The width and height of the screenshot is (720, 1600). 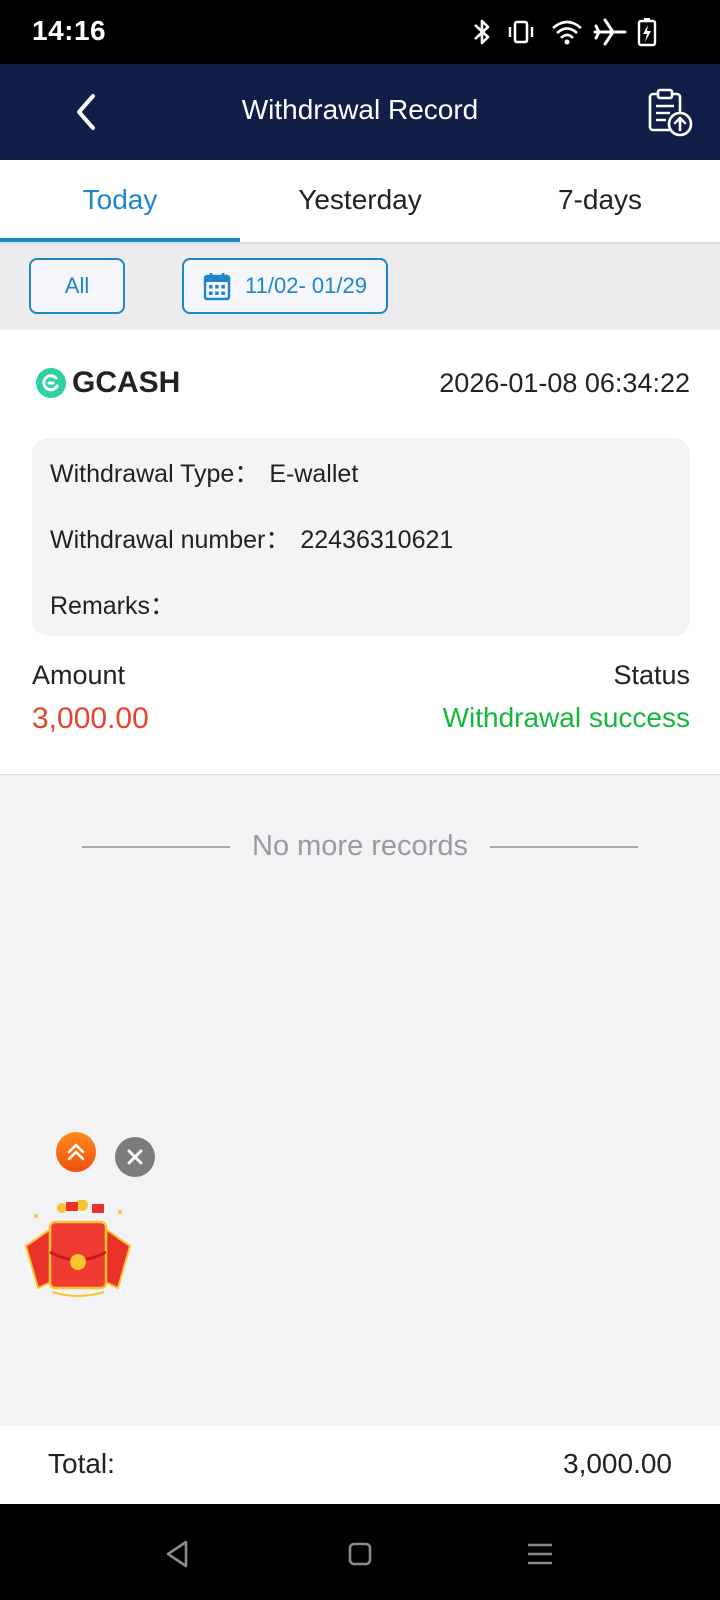 What do you see at coordinates (79, 675) in the screenshot?
I see `amount-label: Amount` at bounding box center [79, 675].